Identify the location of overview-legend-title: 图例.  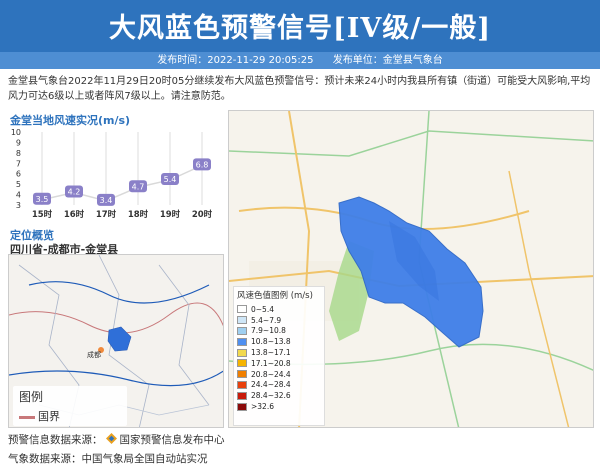
(31, 397).